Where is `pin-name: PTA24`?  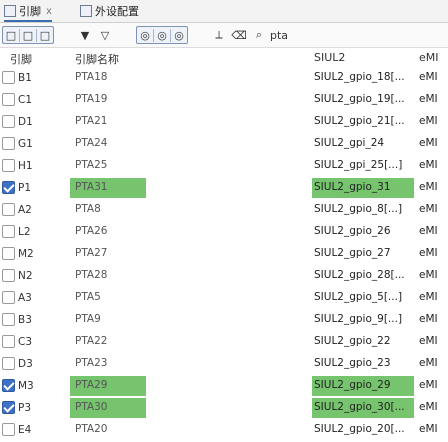 pin-name: PTA24 is located at coordinates (91, 143).